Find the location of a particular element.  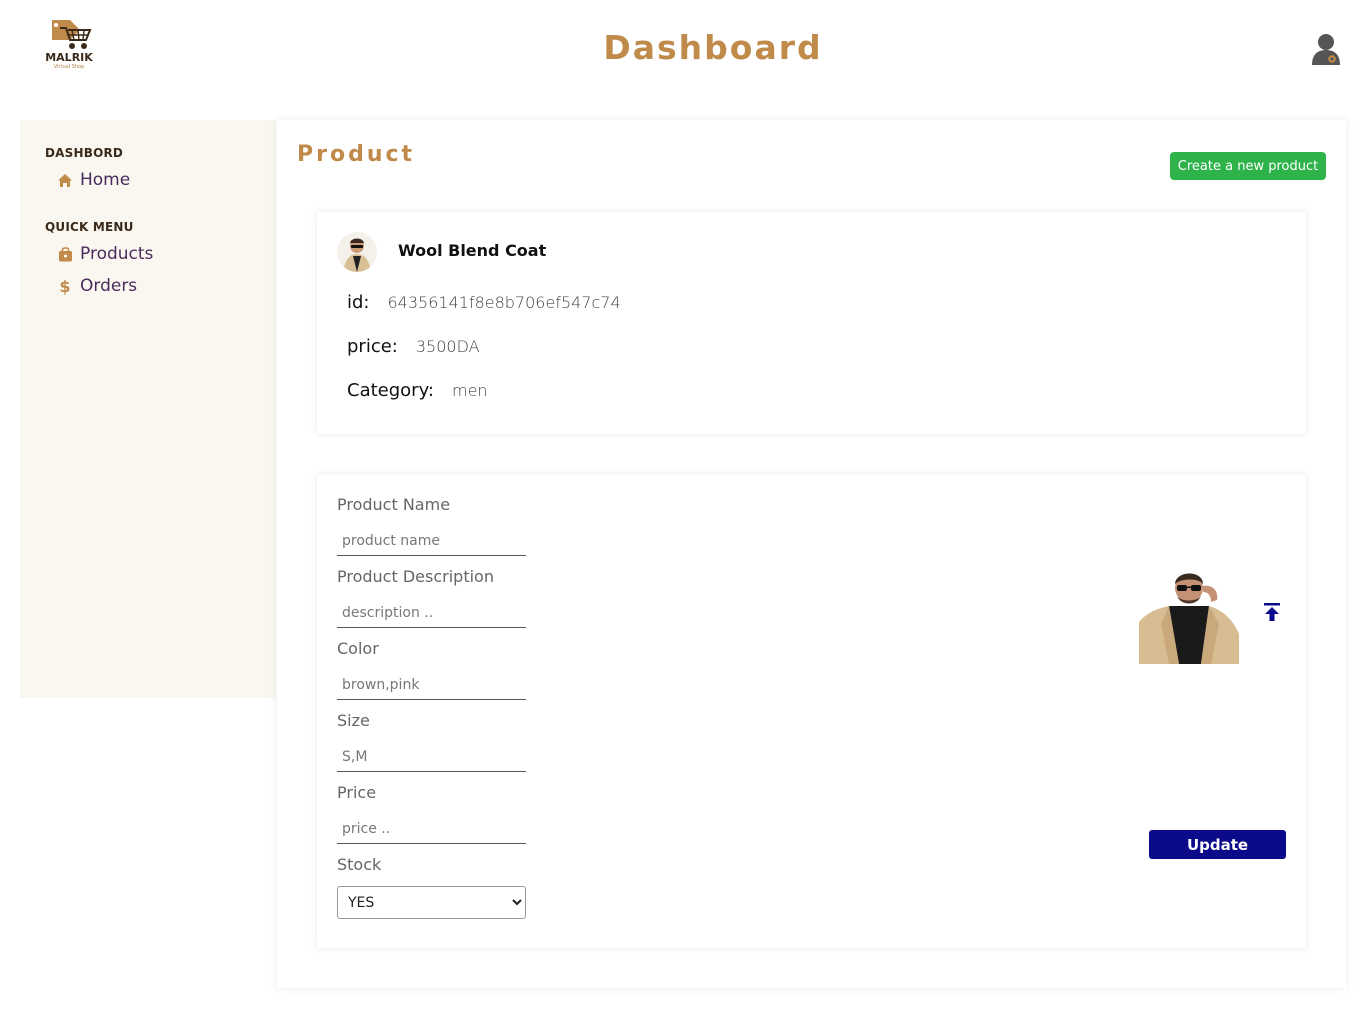

product-description-label: Product Description is located at coordinates (415, 576).